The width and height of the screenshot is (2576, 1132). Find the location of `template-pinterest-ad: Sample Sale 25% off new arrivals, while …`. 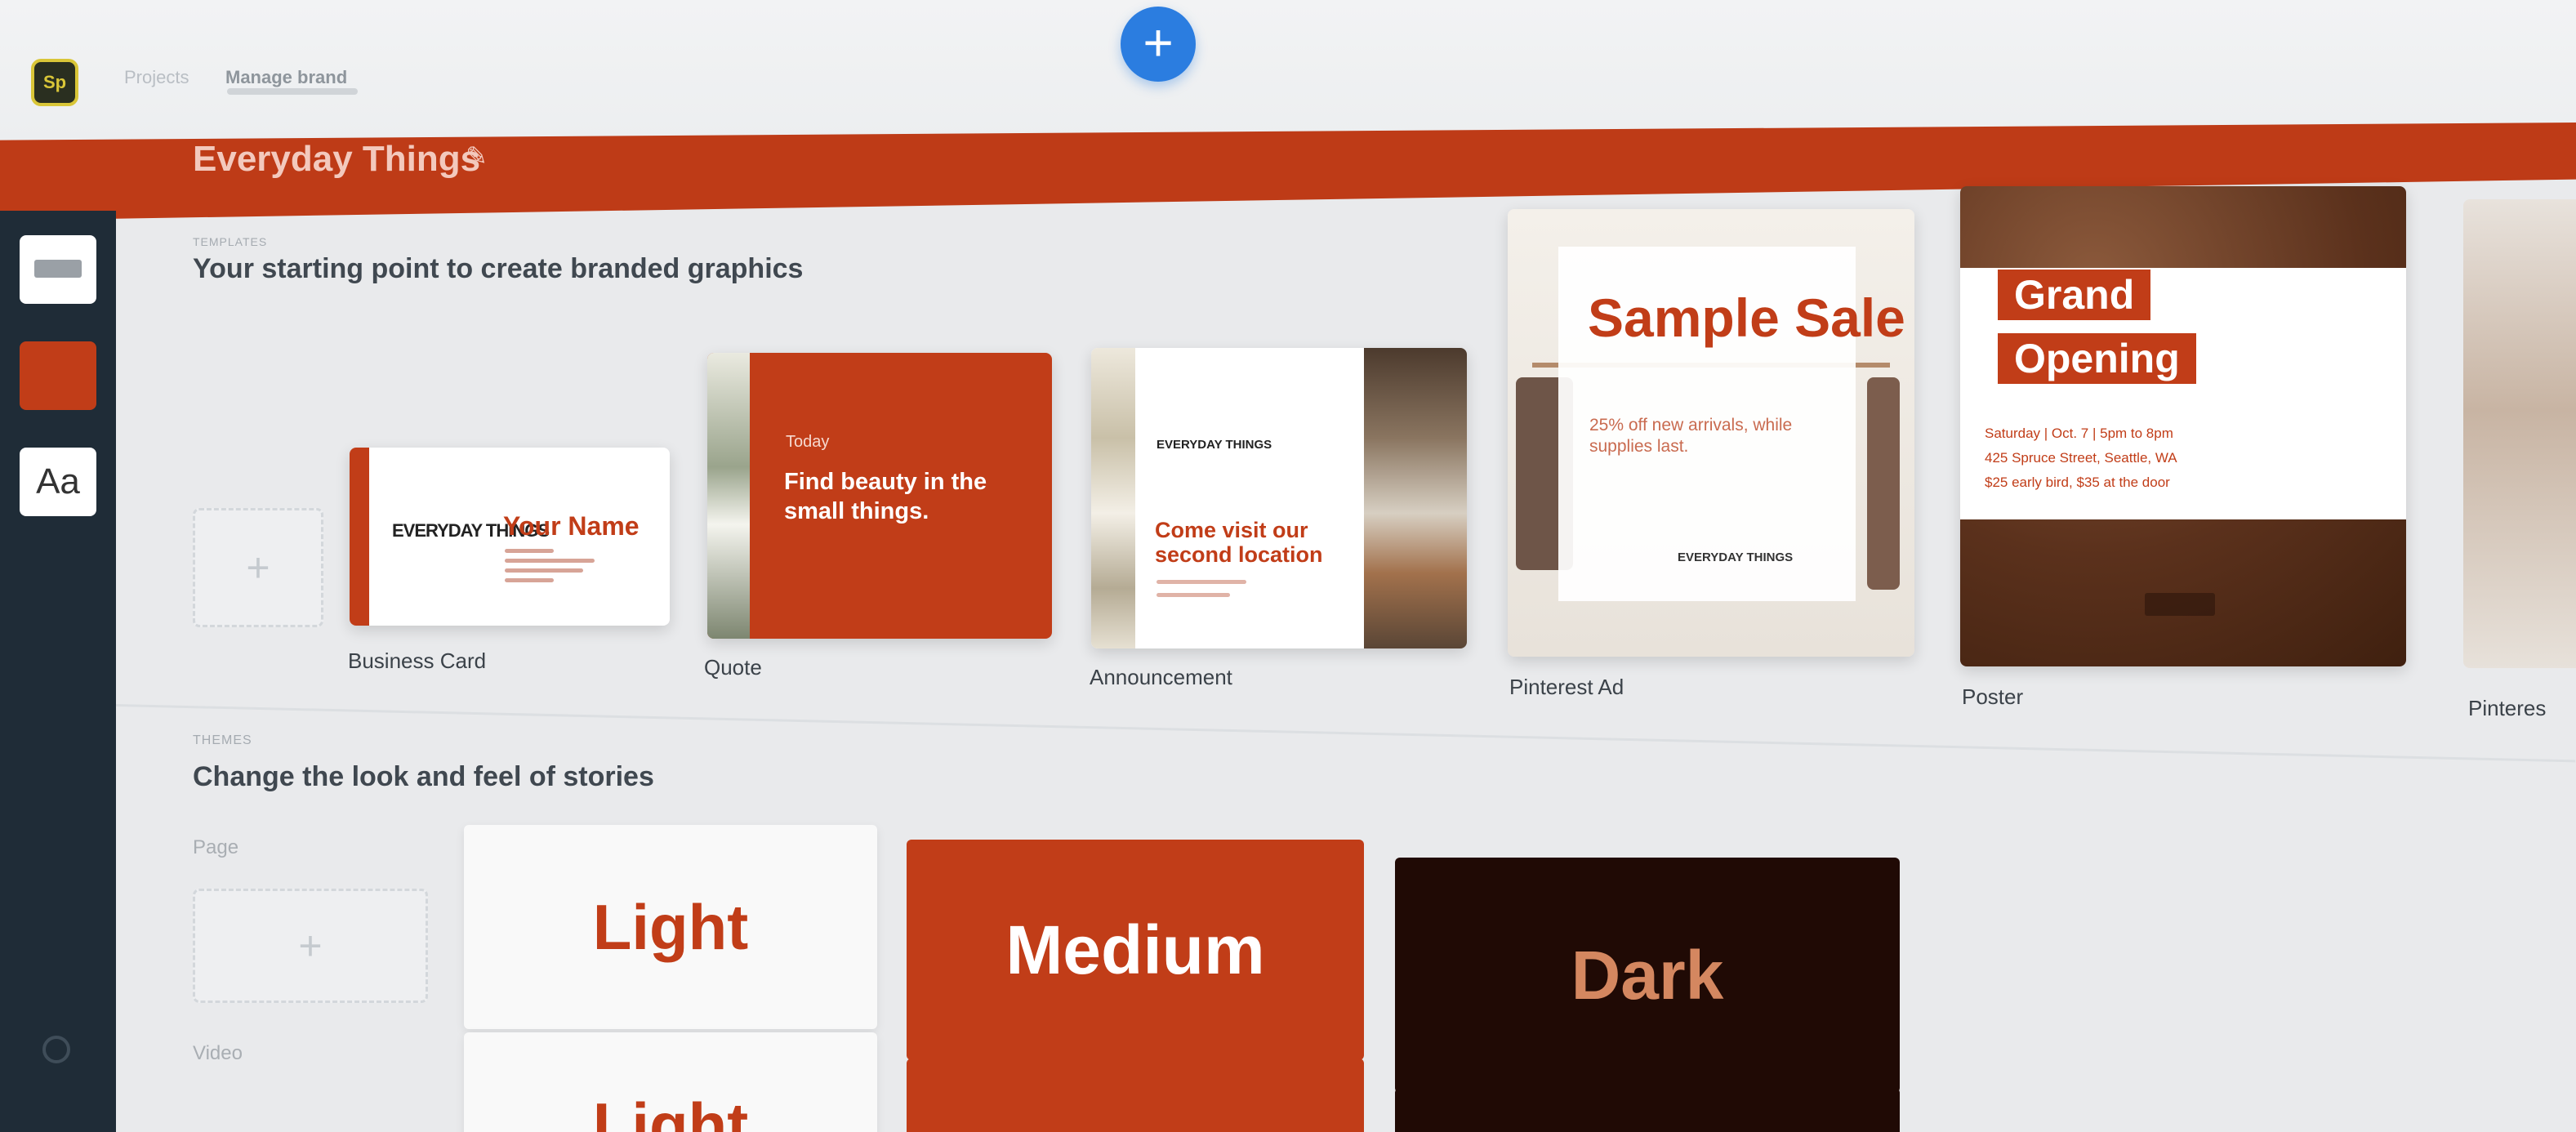

template-pinterest-ad: Sample Sale 25% off new arrivals, while … is located at coordinates (1711, 433).